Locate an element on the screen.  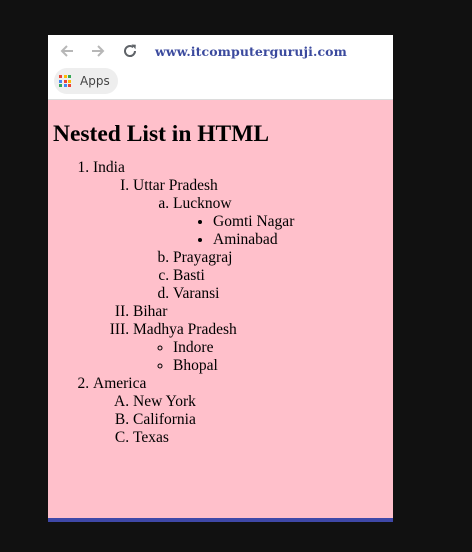
list-item-aminabad: Aminabad is located at coordinates (300, 240).